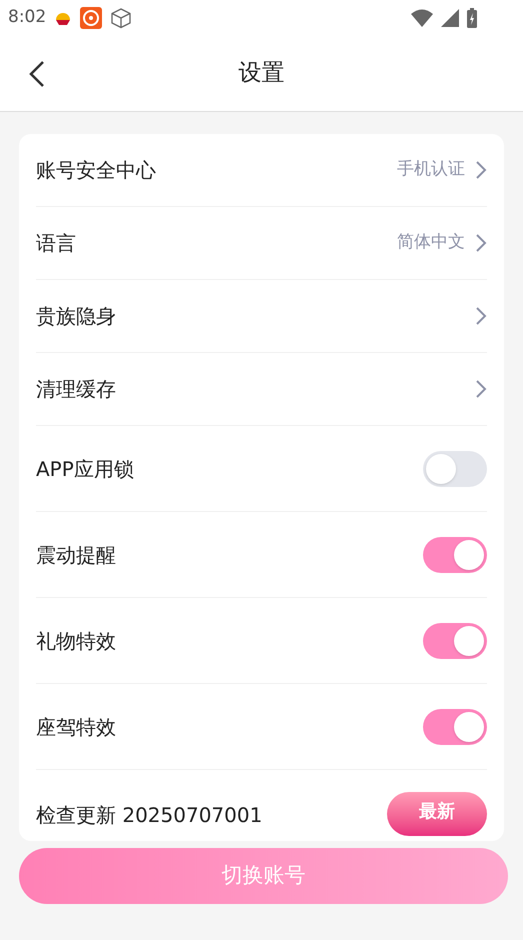 This screenshot has width=523, height=940. What do you see at coordinates (96, 170) in the screenshot?
I see `setting-label: 账号安全中心` at bounding box center [96, 170].